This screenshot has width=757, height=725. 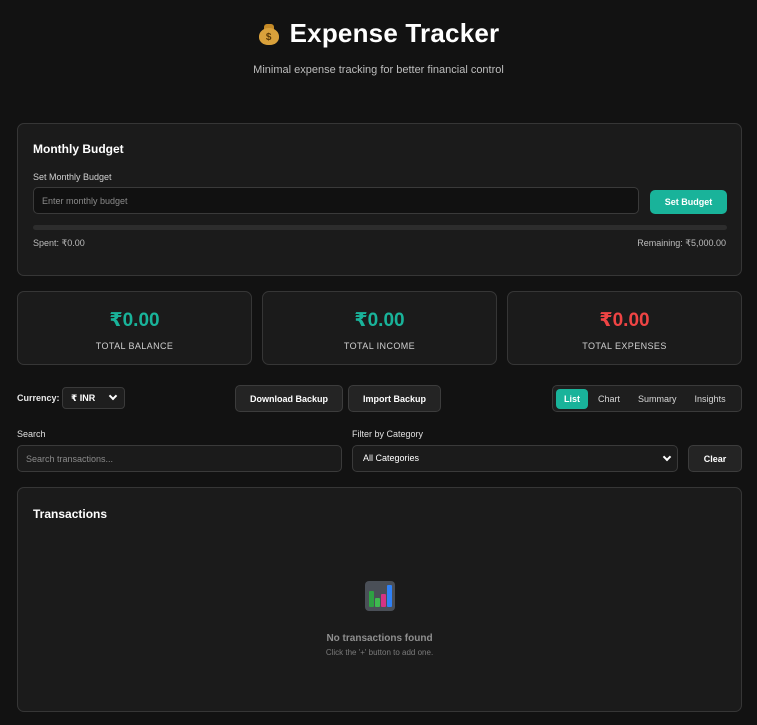 What do you see at coordinates (336, 200) in the screenshot?
I see `budget-input` at bounding box center [336, 200].